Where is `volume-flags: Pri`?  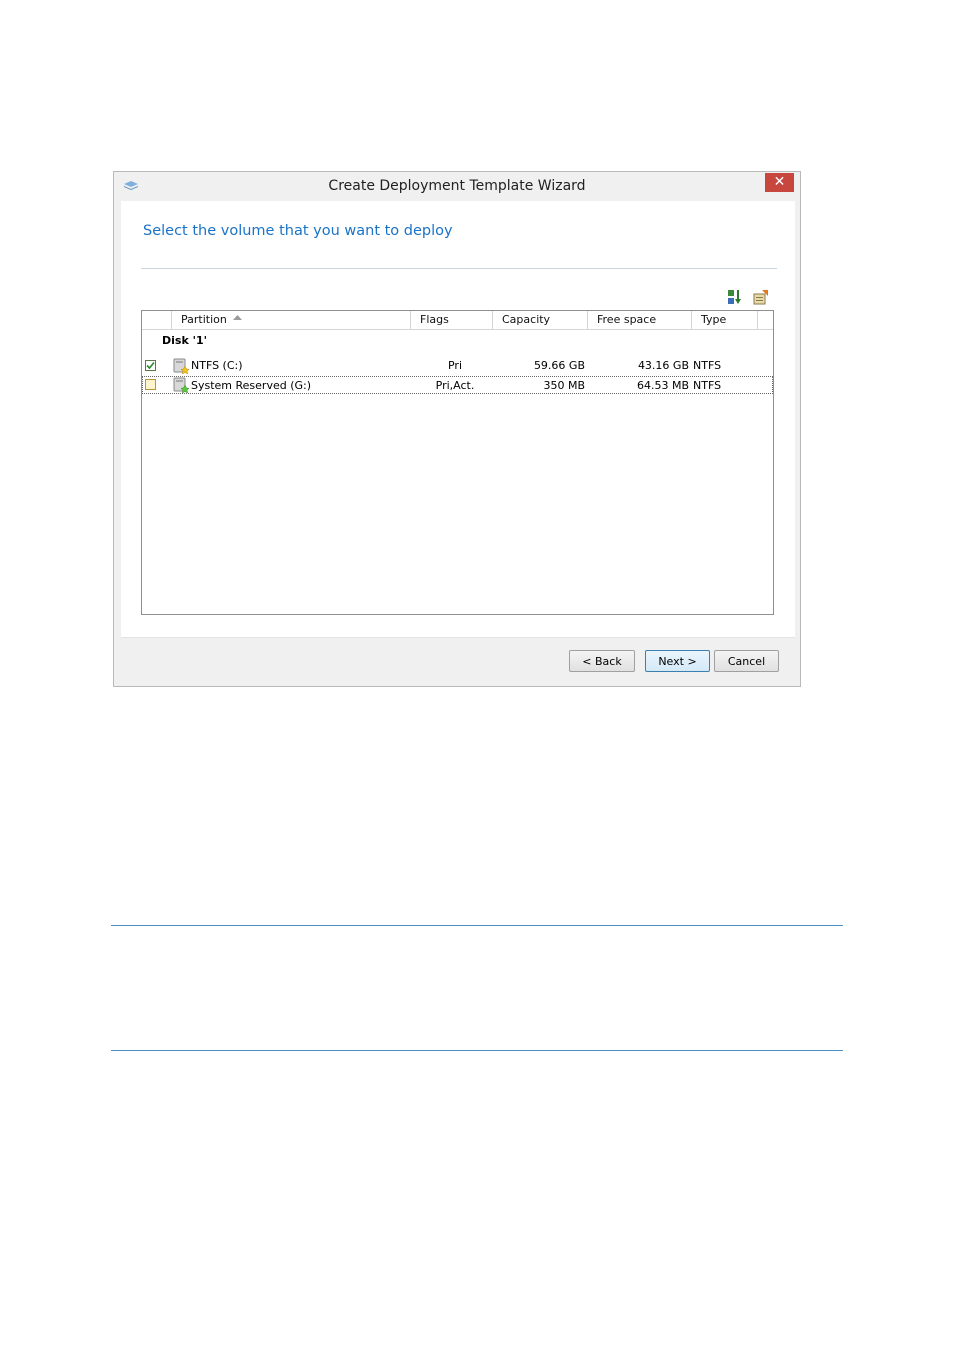 volume-flags: Pri is located at coordinates (455, 365).